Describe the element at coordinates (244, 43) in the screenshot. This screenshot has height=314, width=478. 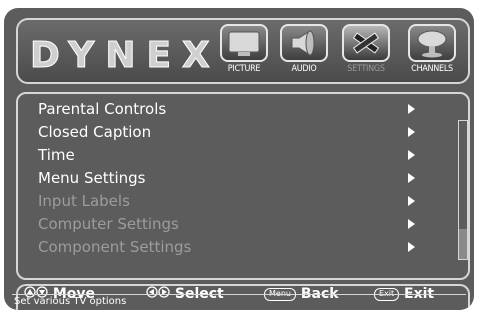
I see `tv-screen-icon` at that location.